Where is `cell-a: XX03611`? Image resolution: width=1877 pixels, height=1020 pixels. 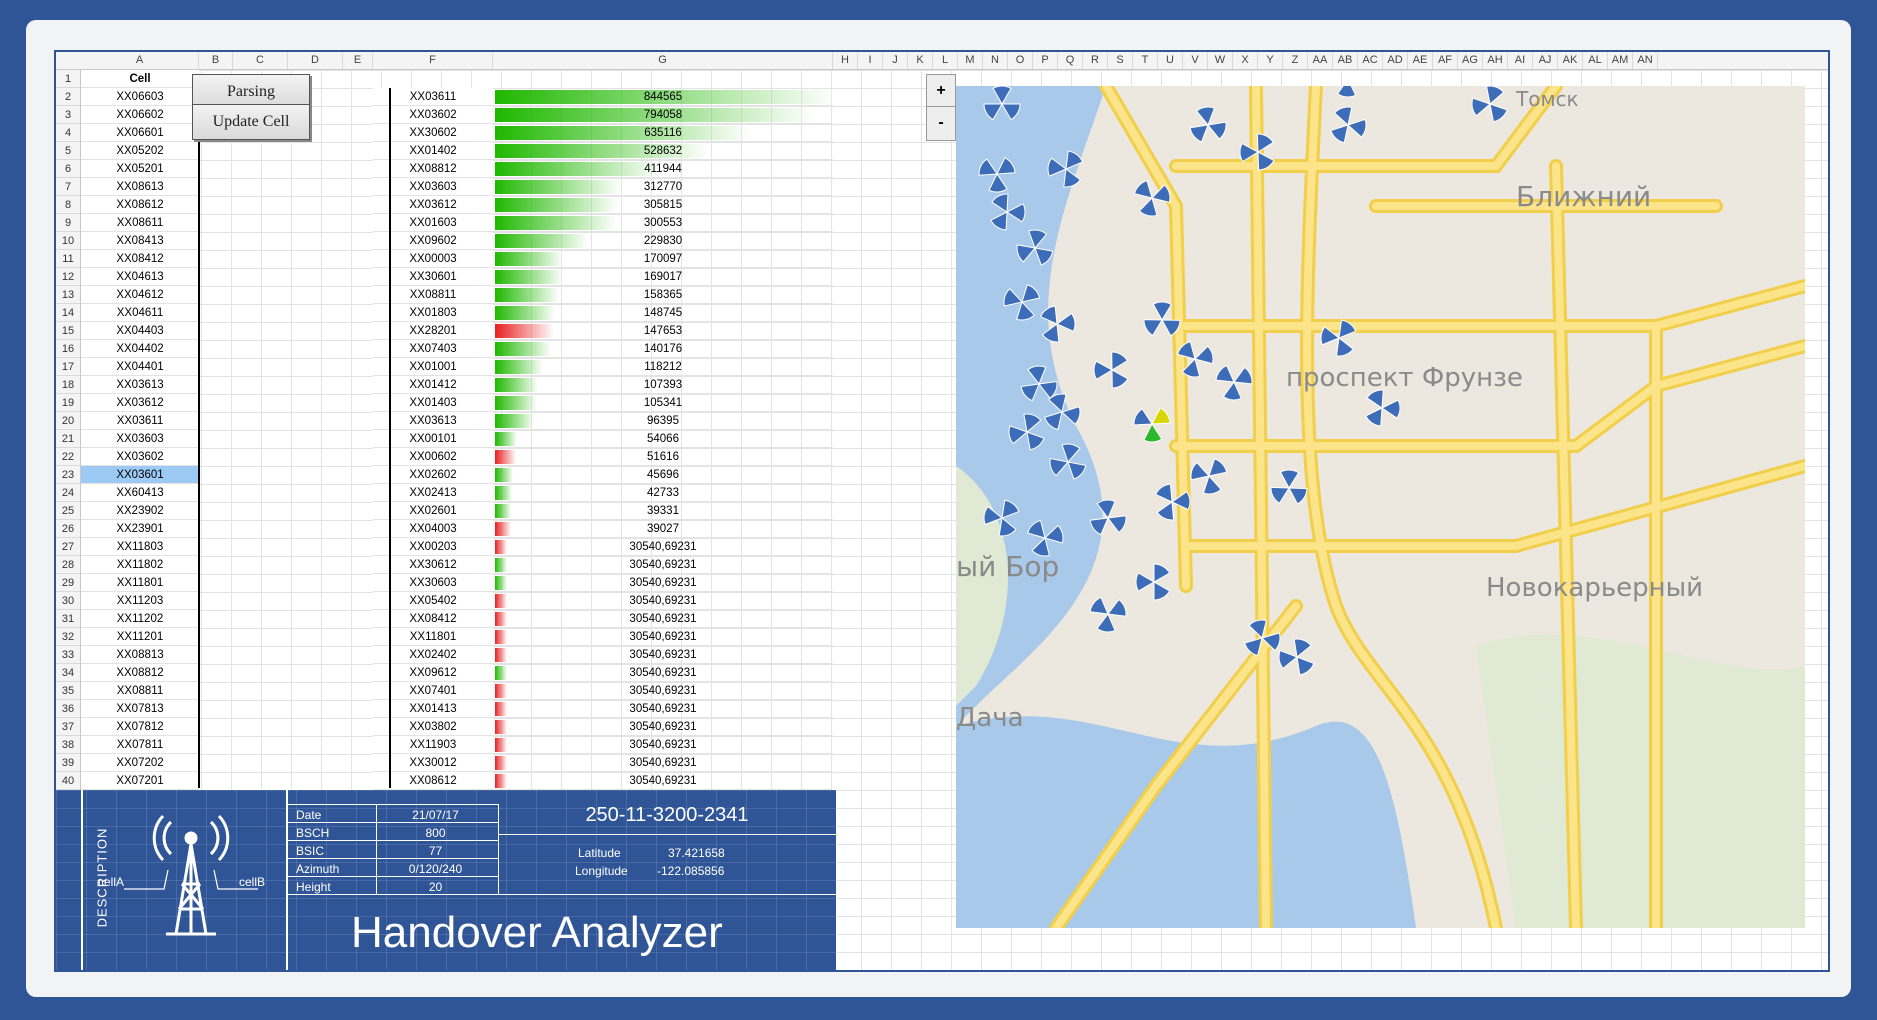
cell-a: XX03611 is located at coordinates (140, 421).